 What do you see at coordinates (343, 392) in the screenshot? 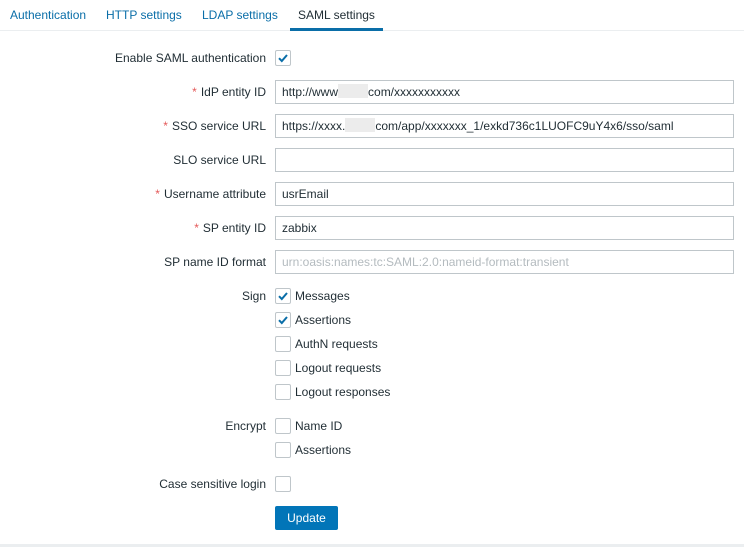
I see `sign-logout-responses-label: Logout responses` at bounding box center [343, 392].